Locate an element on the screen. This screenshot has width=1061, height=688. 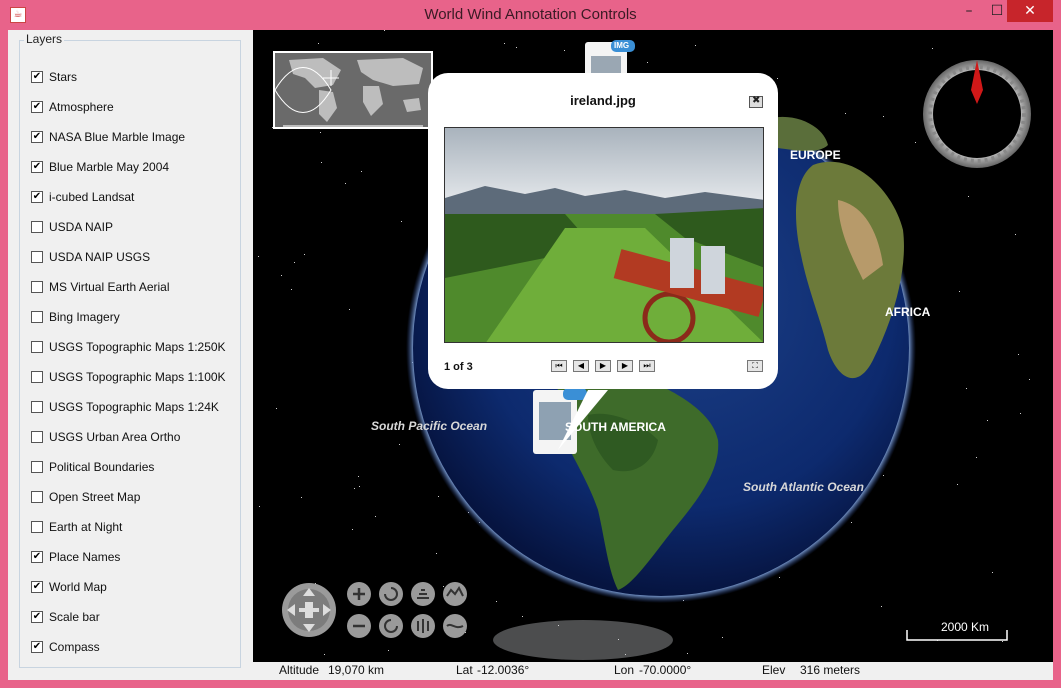
layer-row: USGS Topographic Maps 1:24K is located at coordinates (125, 407).